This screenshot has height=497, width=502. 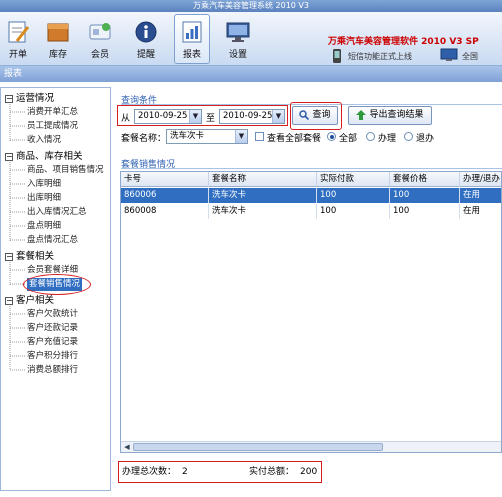 What do you see at coordinates (272, 472) in the screenshot?
I see `total-paid-label: 实付总额：` at bounding box center [272, 472].